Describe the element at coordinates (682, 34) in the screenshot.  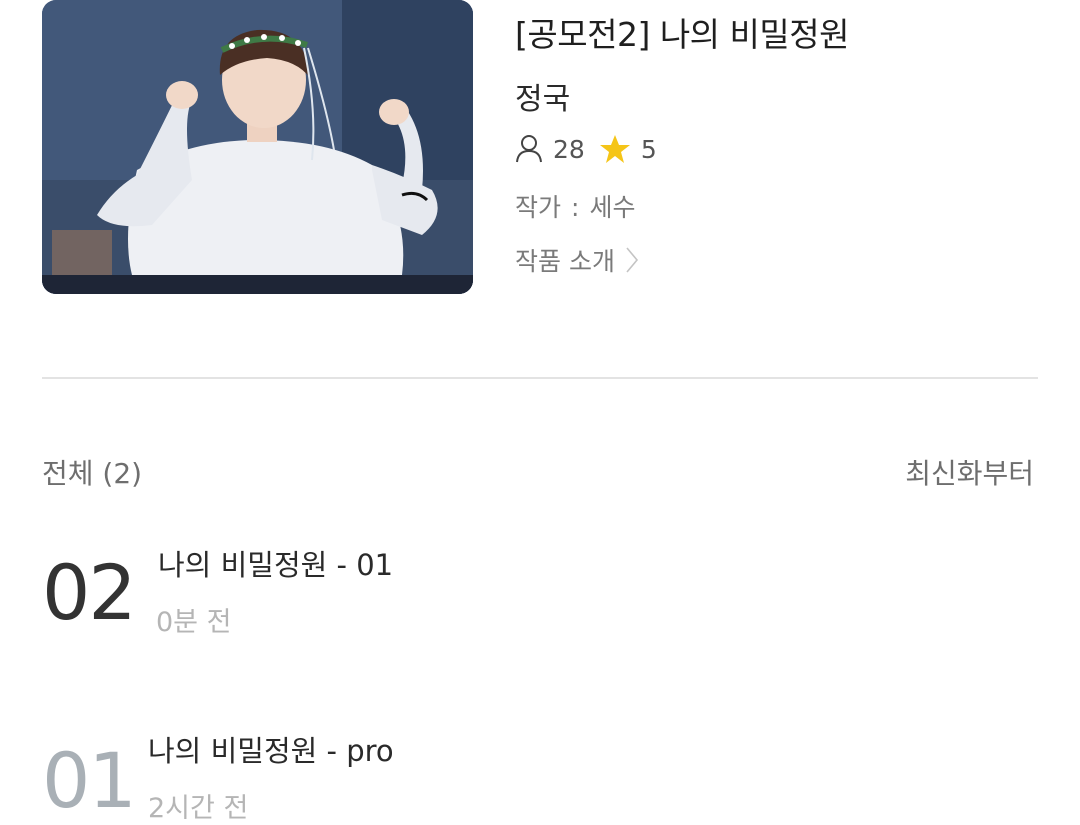
I see `work-title: [공모전2] 나의 비밀정원` at that location.